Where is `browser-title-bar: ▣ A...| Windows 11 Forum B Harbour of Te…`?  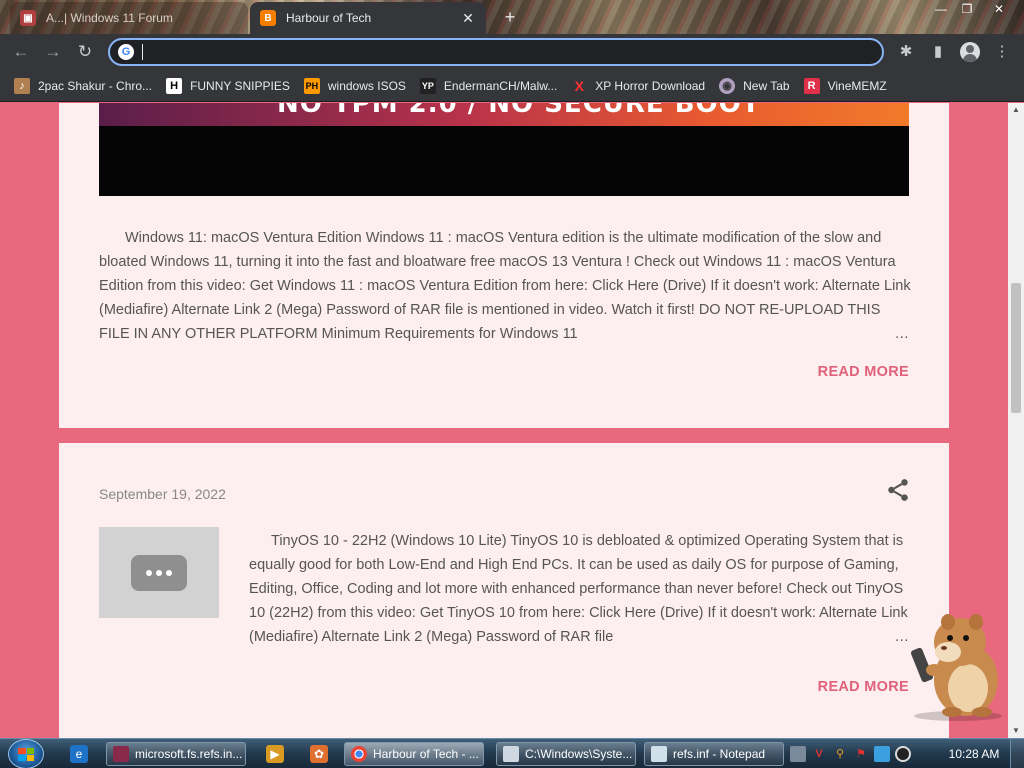
browser-title-bar: ▣ A...| Windows 11 Forum B Harbour of Te… is located at coordinates (512, 17).